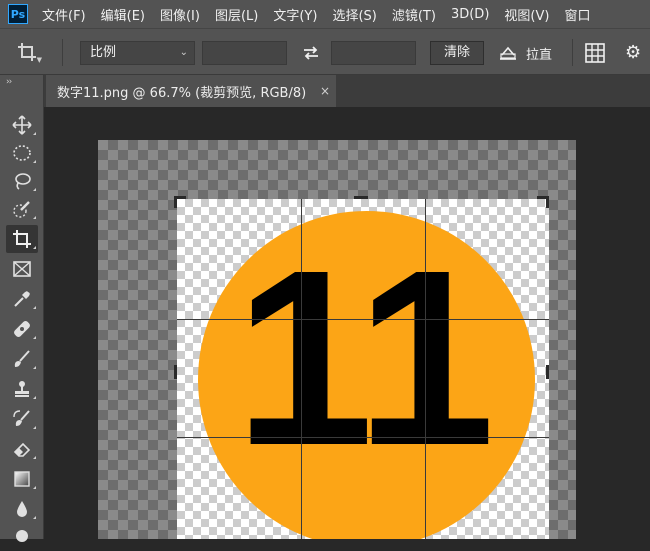 Image resolution: width=650 pixels, height=551 pixels. Describe the element at coordinates (354, 14) in the screenshot. I see `menu-select: 选择(S)` at that location.